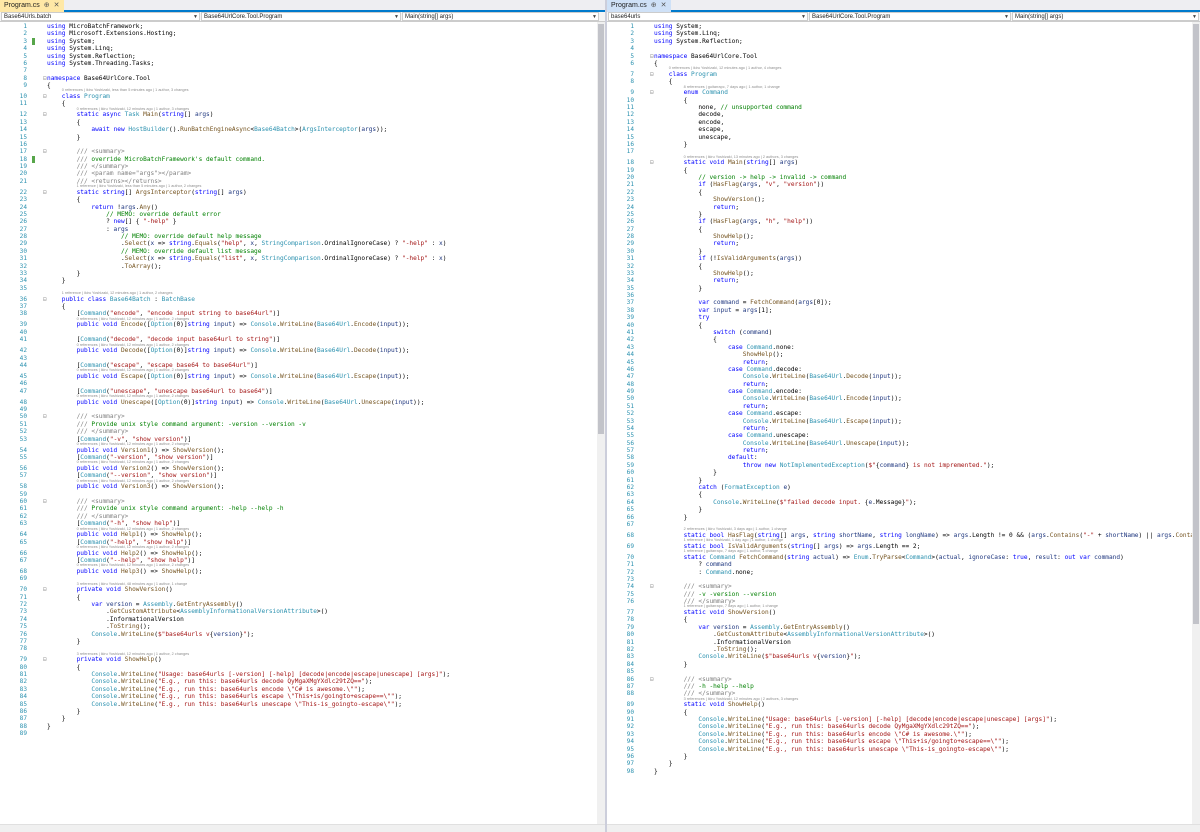 The width and height of the screenshot is (1200, 832). I want to click on pin-icon: ⊕, so click(47, 6).